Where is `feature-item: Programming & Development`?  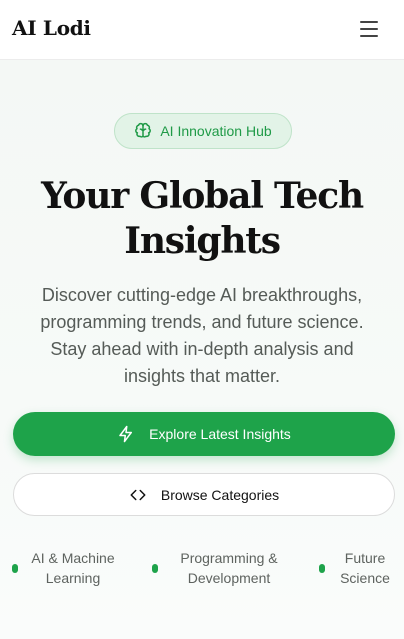
feature-item: Programming & Development is located at coordinates (220, 568).